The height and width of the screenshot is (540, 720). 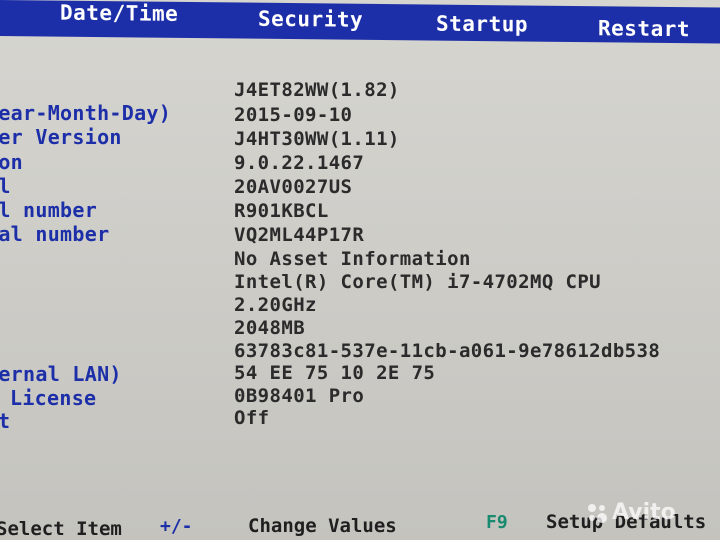 I want to click on system-serial-number-value: R901KBCL, so click(x=281, y=211).